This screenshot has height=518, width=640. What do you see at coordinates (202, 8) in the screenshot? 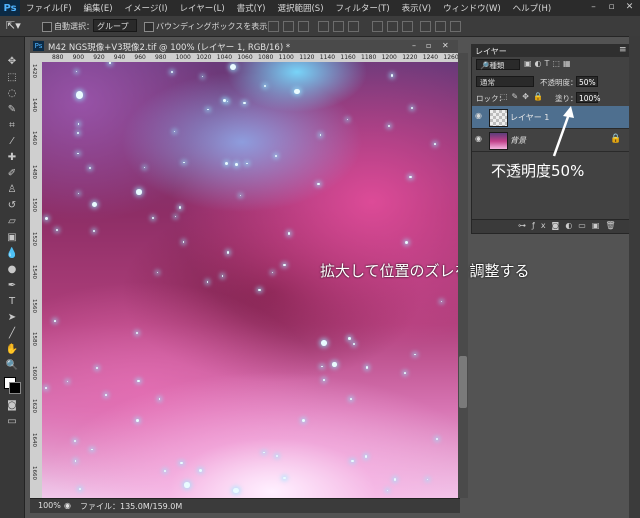
I see `menu-layer: レイヤー(L)` at bounding box center [202, 8].